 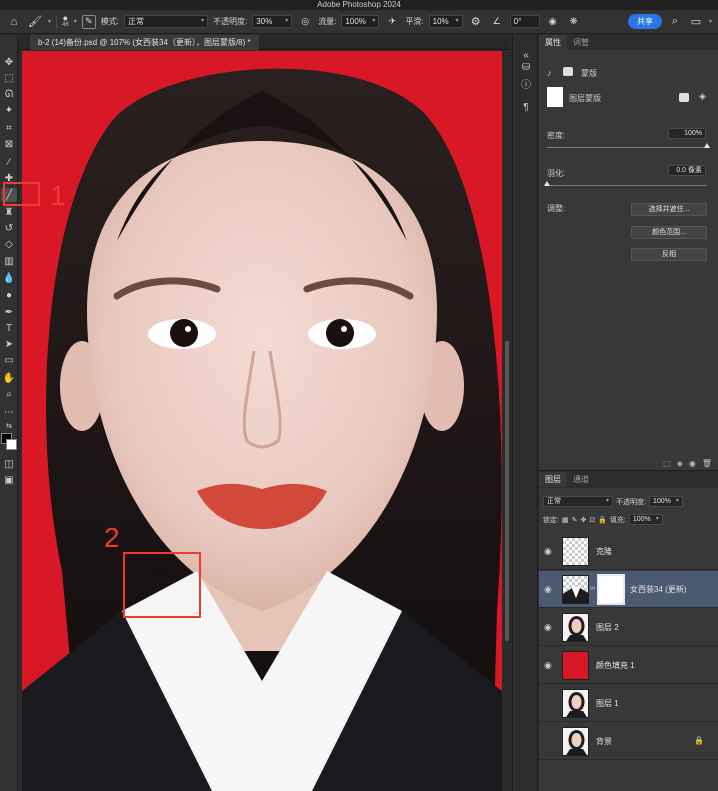 I want to click on pen-tool-icon: ✒, so click(x=9, y=312).